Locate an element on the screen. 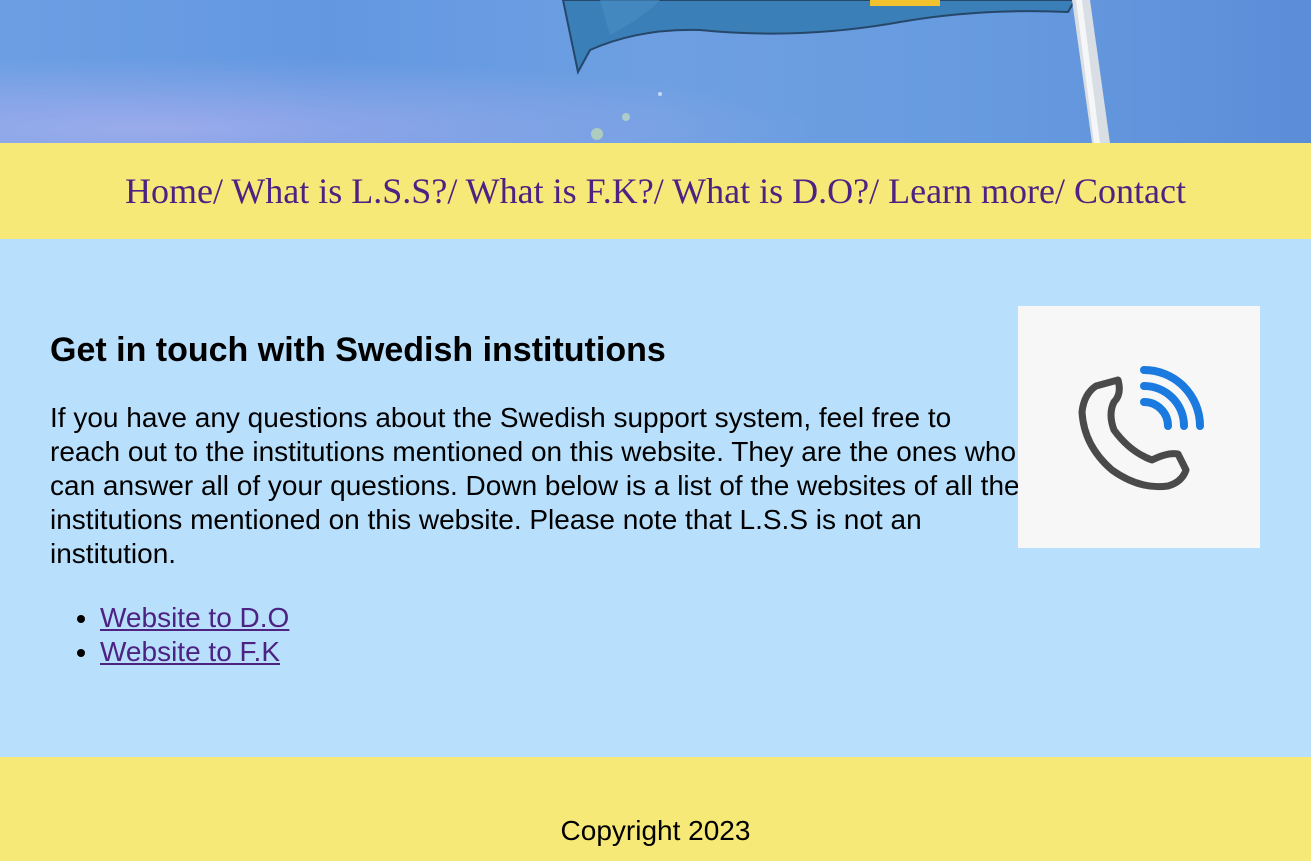 Image resolution: width=1311 pixels, height=861 pixels. nav-link-what-is-lss: What is L.S.S? is located at coordinates (339, 191).